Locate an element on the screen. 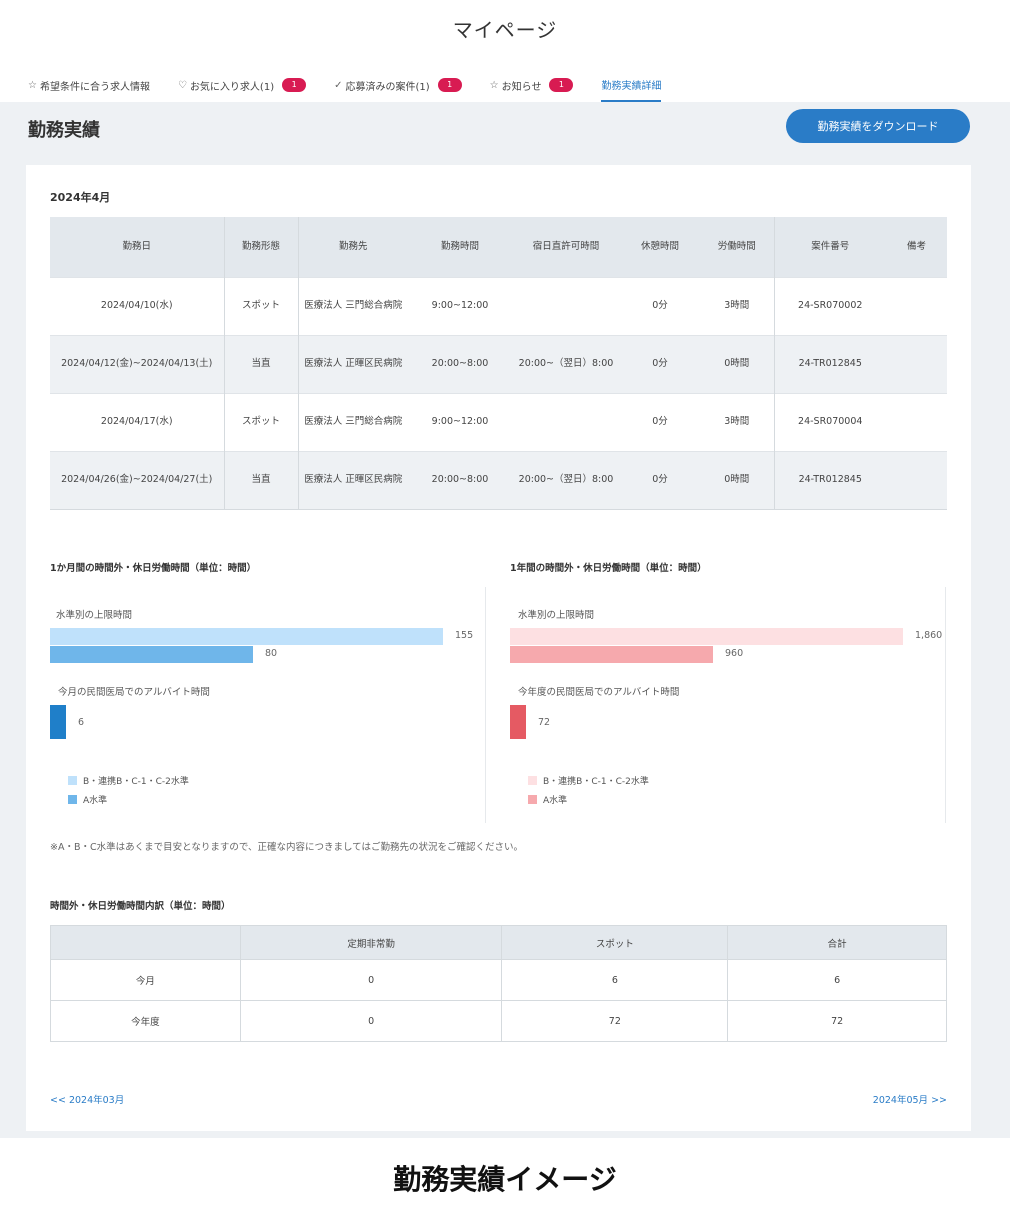  table-cell: 今年度 is located at coordinates (145, 1021).